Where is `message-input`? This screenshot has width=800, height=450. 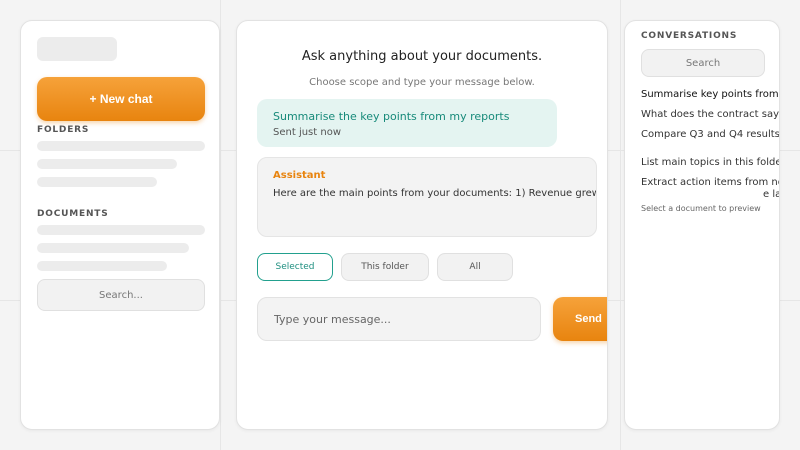 message-input is located at coordinates (399, 319).